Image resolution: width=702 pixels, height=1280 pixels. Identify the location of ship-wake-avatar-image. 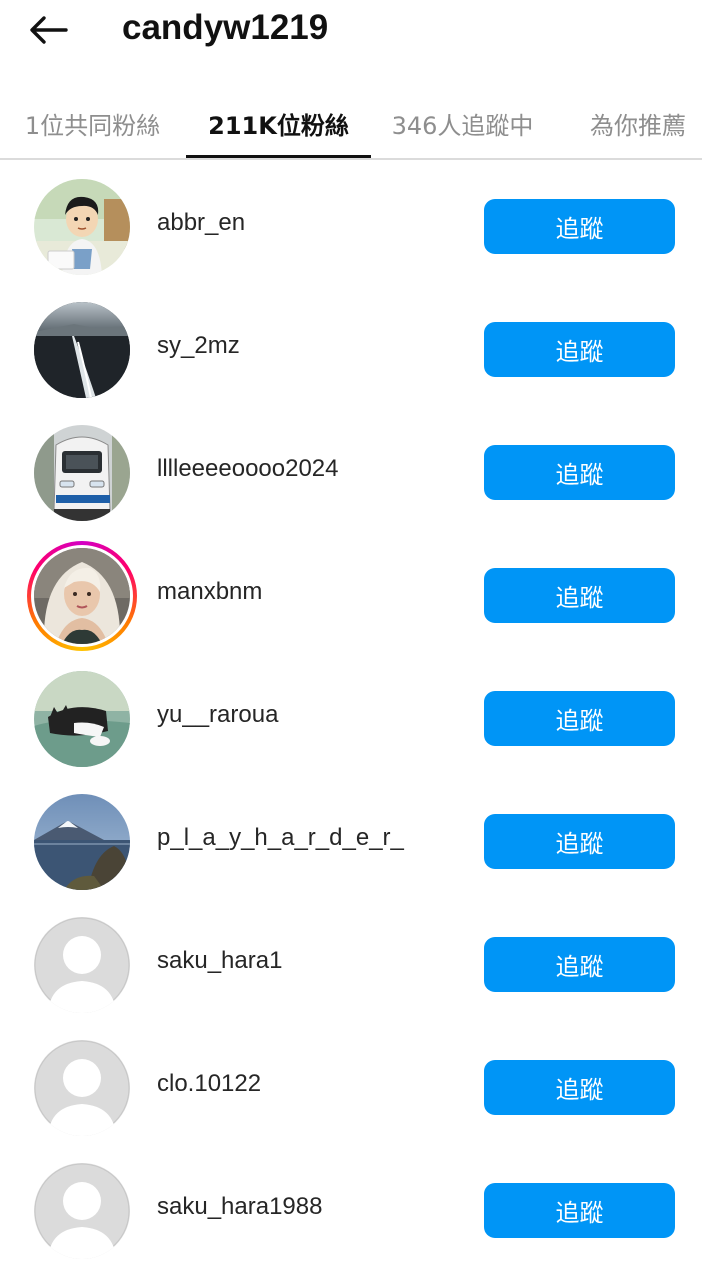
(82, 350).